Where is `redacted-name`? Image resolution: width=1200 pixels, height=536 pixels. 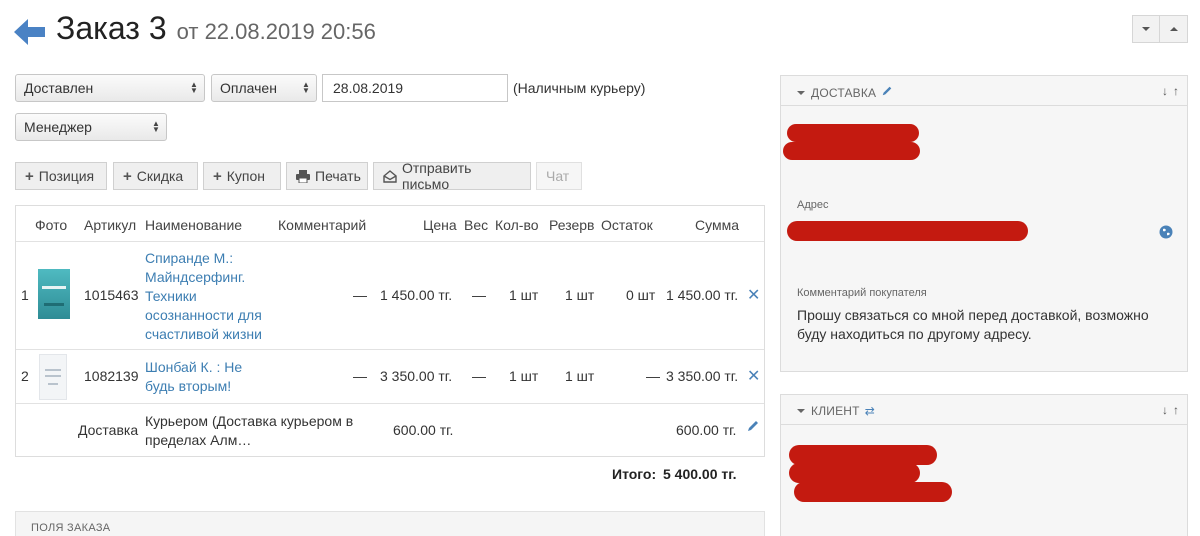 redacted-name is located at coordinates (853, 133).